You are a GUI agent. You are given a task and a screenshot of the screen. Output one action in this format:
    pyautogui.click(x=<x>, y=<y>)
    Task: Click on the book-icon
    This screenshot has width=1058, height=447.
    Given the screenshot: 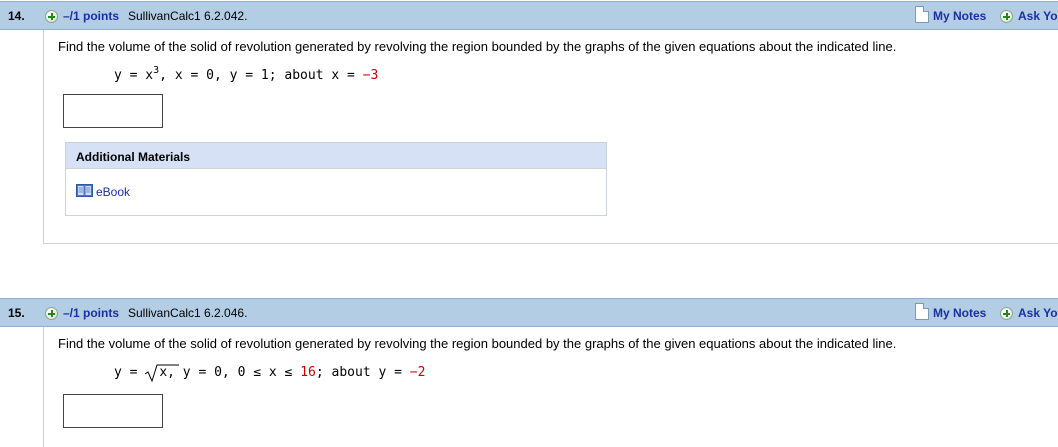 What is the action you would take?
    pyautogui.click(x=84, y=190)
    